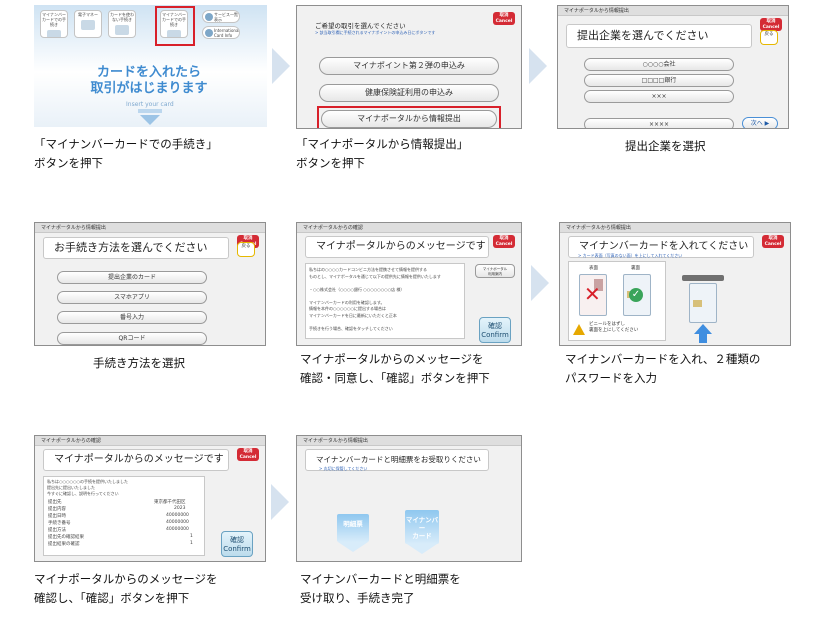 The width and height of the screenshot is (840, 627). What do you see at coordinates (57, 530) in the screenshot?
I see `table-row: 提出方法` at bounding box center [57, 530].